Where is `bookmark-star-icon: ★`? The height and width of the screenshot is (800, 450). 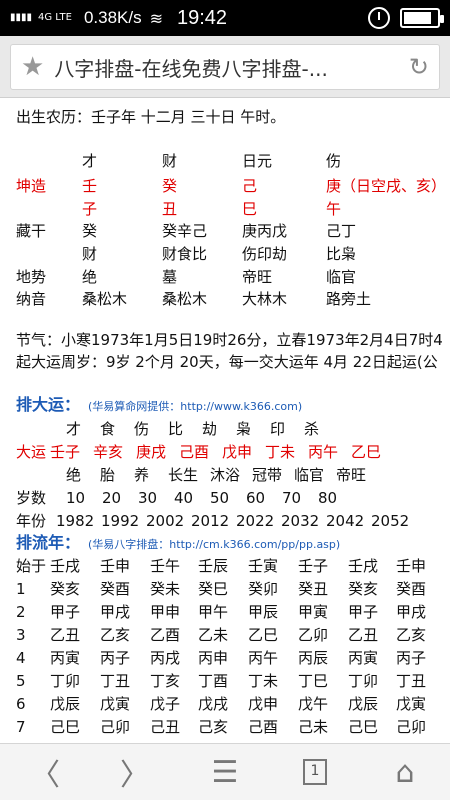 bookmark-star-icon: ★ is located at coordinates (32, 67).